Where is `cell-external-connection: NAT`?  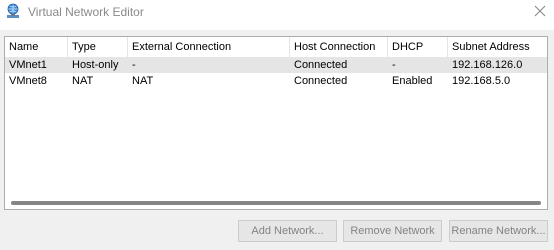
cell-external-connection: NAT is located at coordinates (143, 81).